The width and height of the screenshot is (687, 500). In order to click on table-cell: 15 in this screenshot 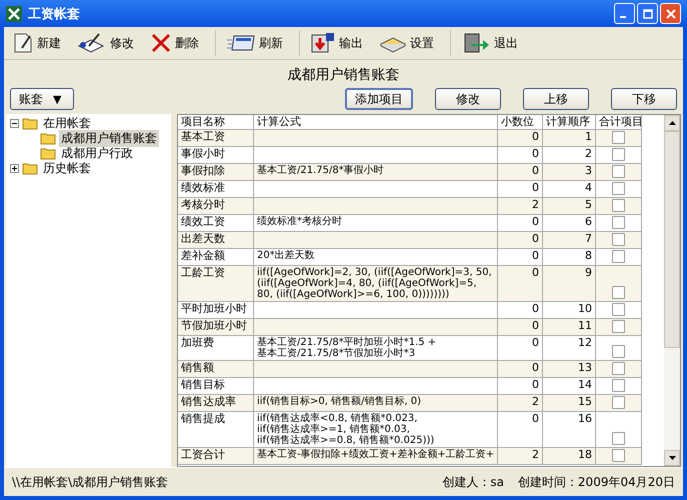, I will do `click(569, 403)`.